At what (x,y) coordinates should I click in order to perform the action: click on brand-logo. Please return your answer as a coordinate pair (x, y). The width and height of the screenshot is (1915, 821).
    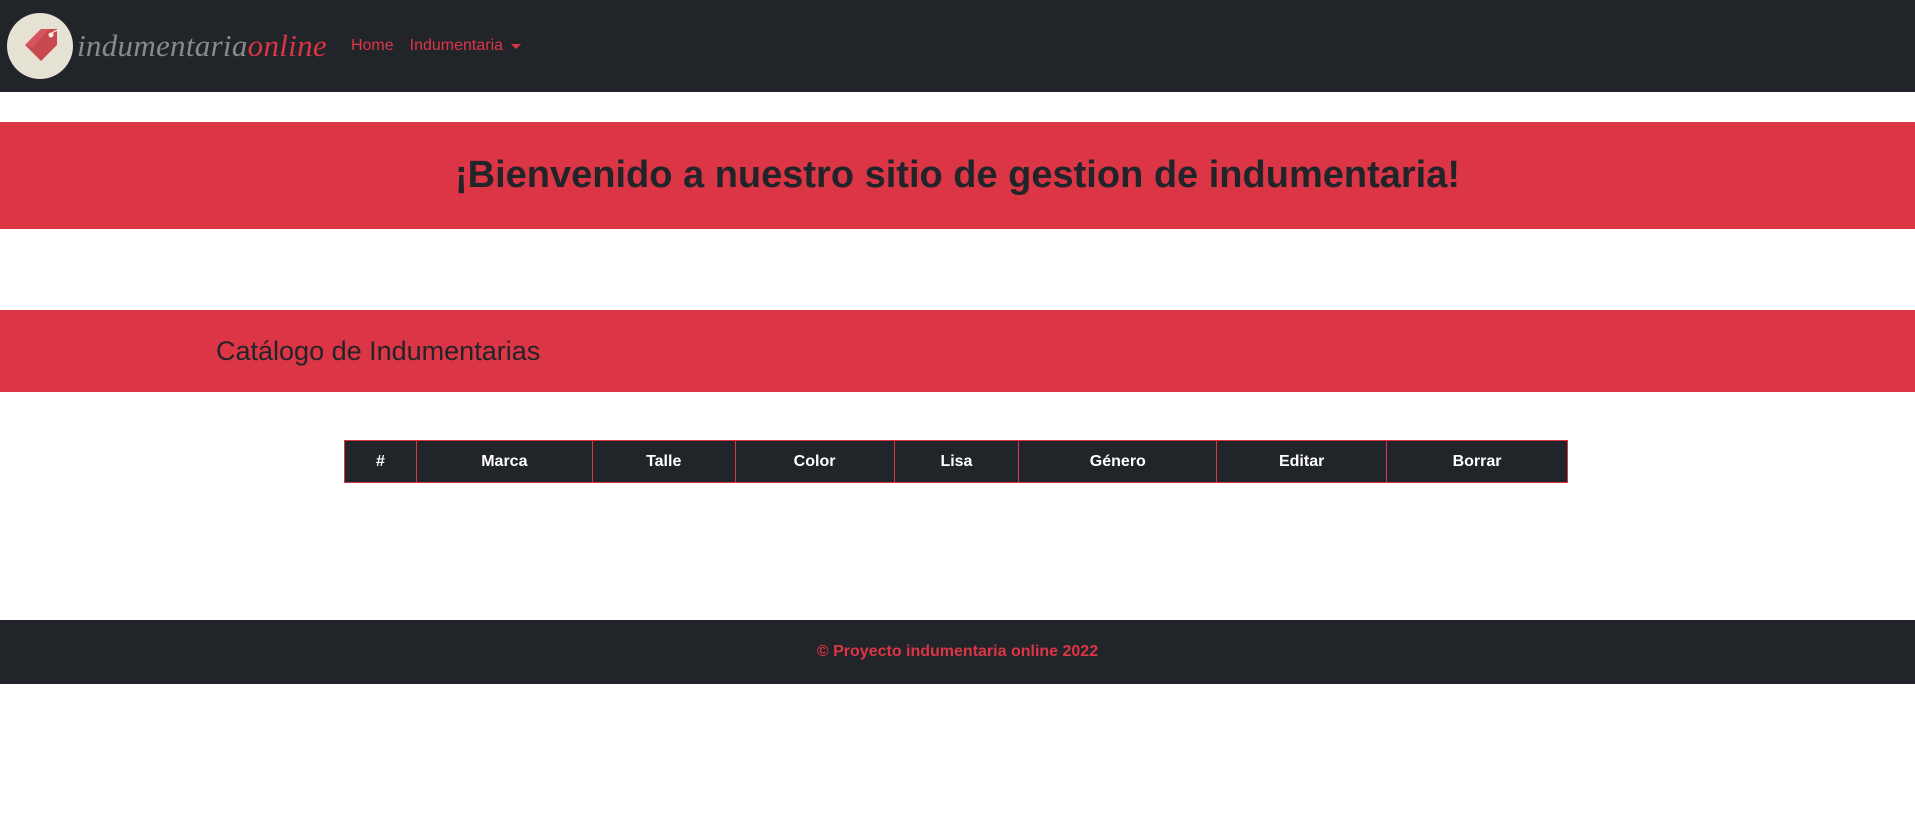
    Looking at the image, I should click on (40, 46).